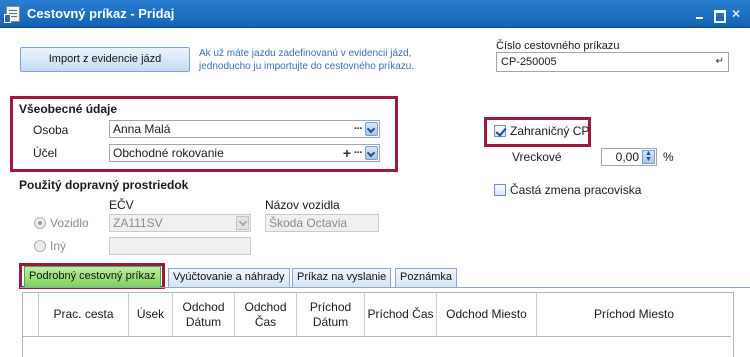 The height and width of the screenshot is (357, 750). I want to click on vozidlo-label: Vozidlo, so click(69, 223).